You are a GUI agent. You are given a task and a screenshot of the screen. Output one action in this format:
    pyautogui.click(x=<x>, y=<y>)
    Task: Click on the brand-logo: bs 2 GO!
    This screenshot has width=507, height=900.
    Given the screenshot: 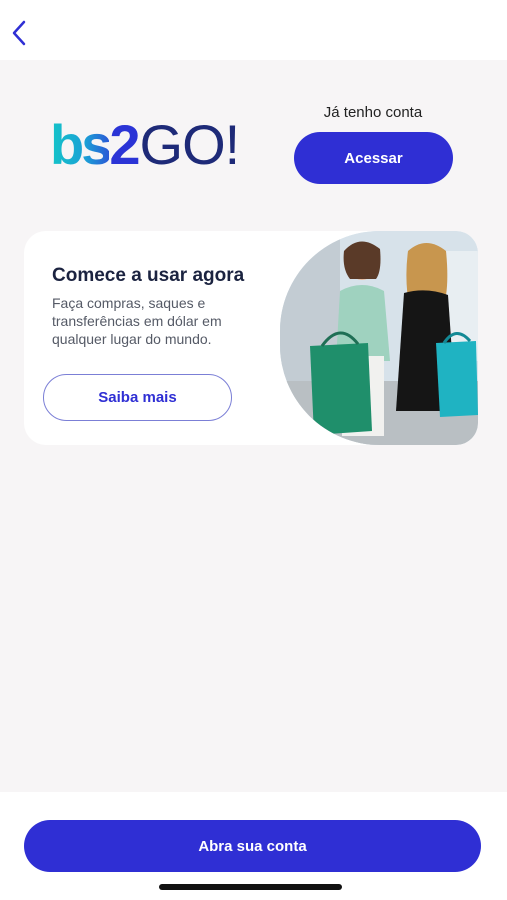 What is the action you would take?
    pyautogui.click(x=150, y=145)
    